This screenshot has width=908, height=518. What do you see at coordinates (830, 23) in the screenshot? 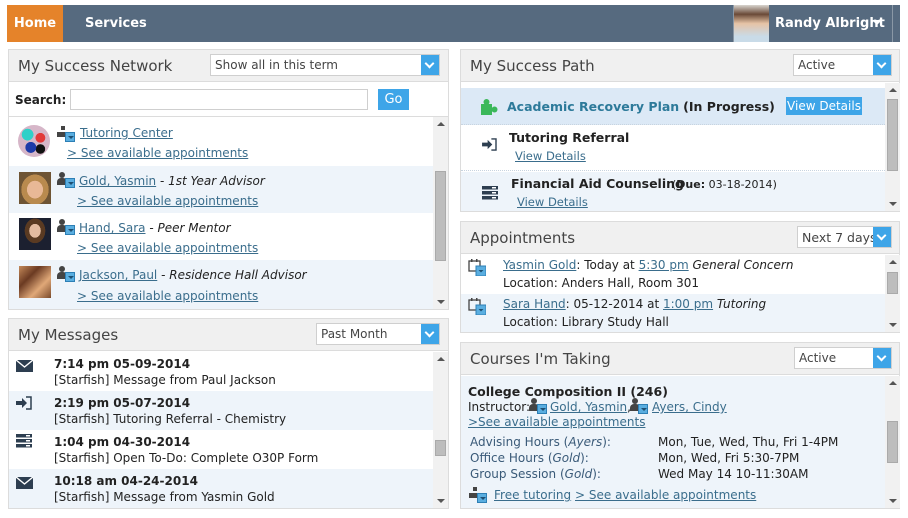
I see `user-menu-name: Randy Albright` at bounding box center [830, 23].